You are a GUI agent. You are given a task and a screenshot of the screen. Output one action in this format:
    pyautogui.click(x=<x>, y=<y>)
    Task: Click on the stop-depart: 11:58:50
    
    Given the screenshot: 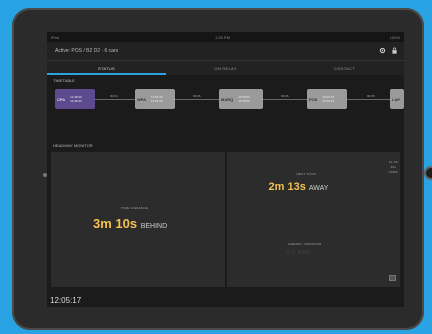 What is the action you would take?
    pyautogui.click(x=244, y=101)
    